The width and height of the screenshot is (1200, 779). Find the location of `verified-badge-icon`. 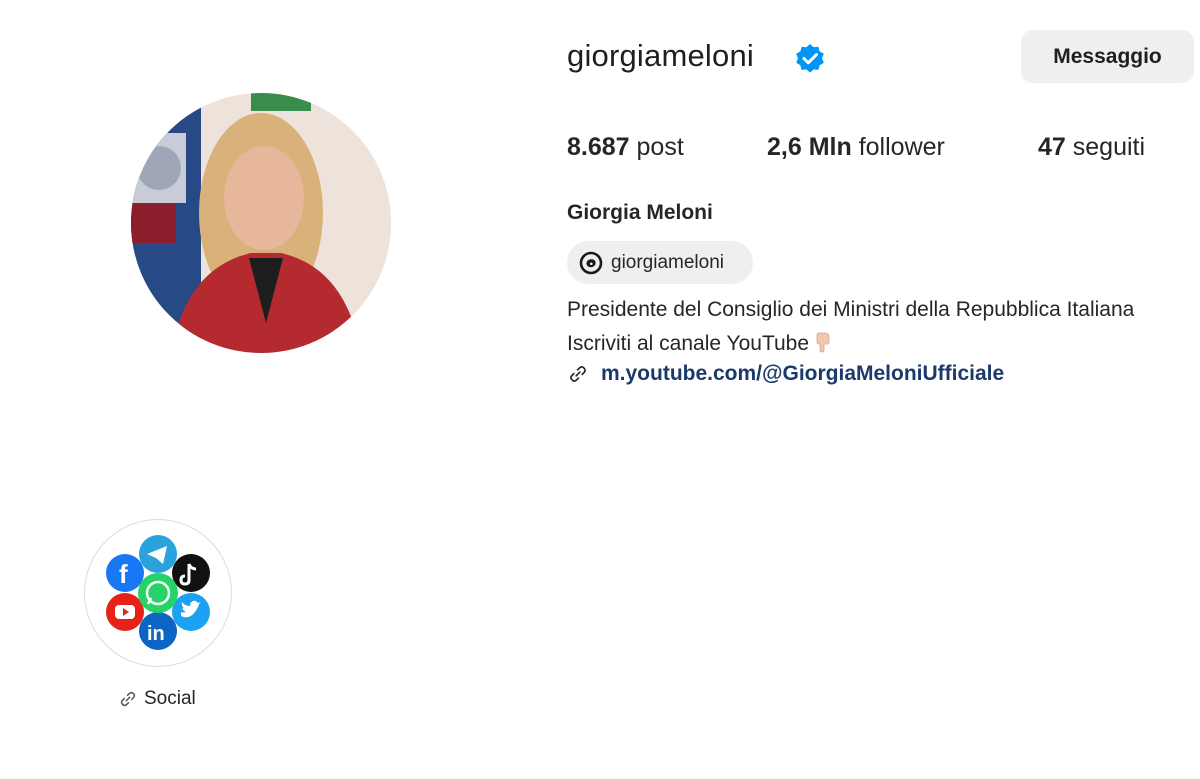

verified-badge-icon is located at coordinates (810, 58).